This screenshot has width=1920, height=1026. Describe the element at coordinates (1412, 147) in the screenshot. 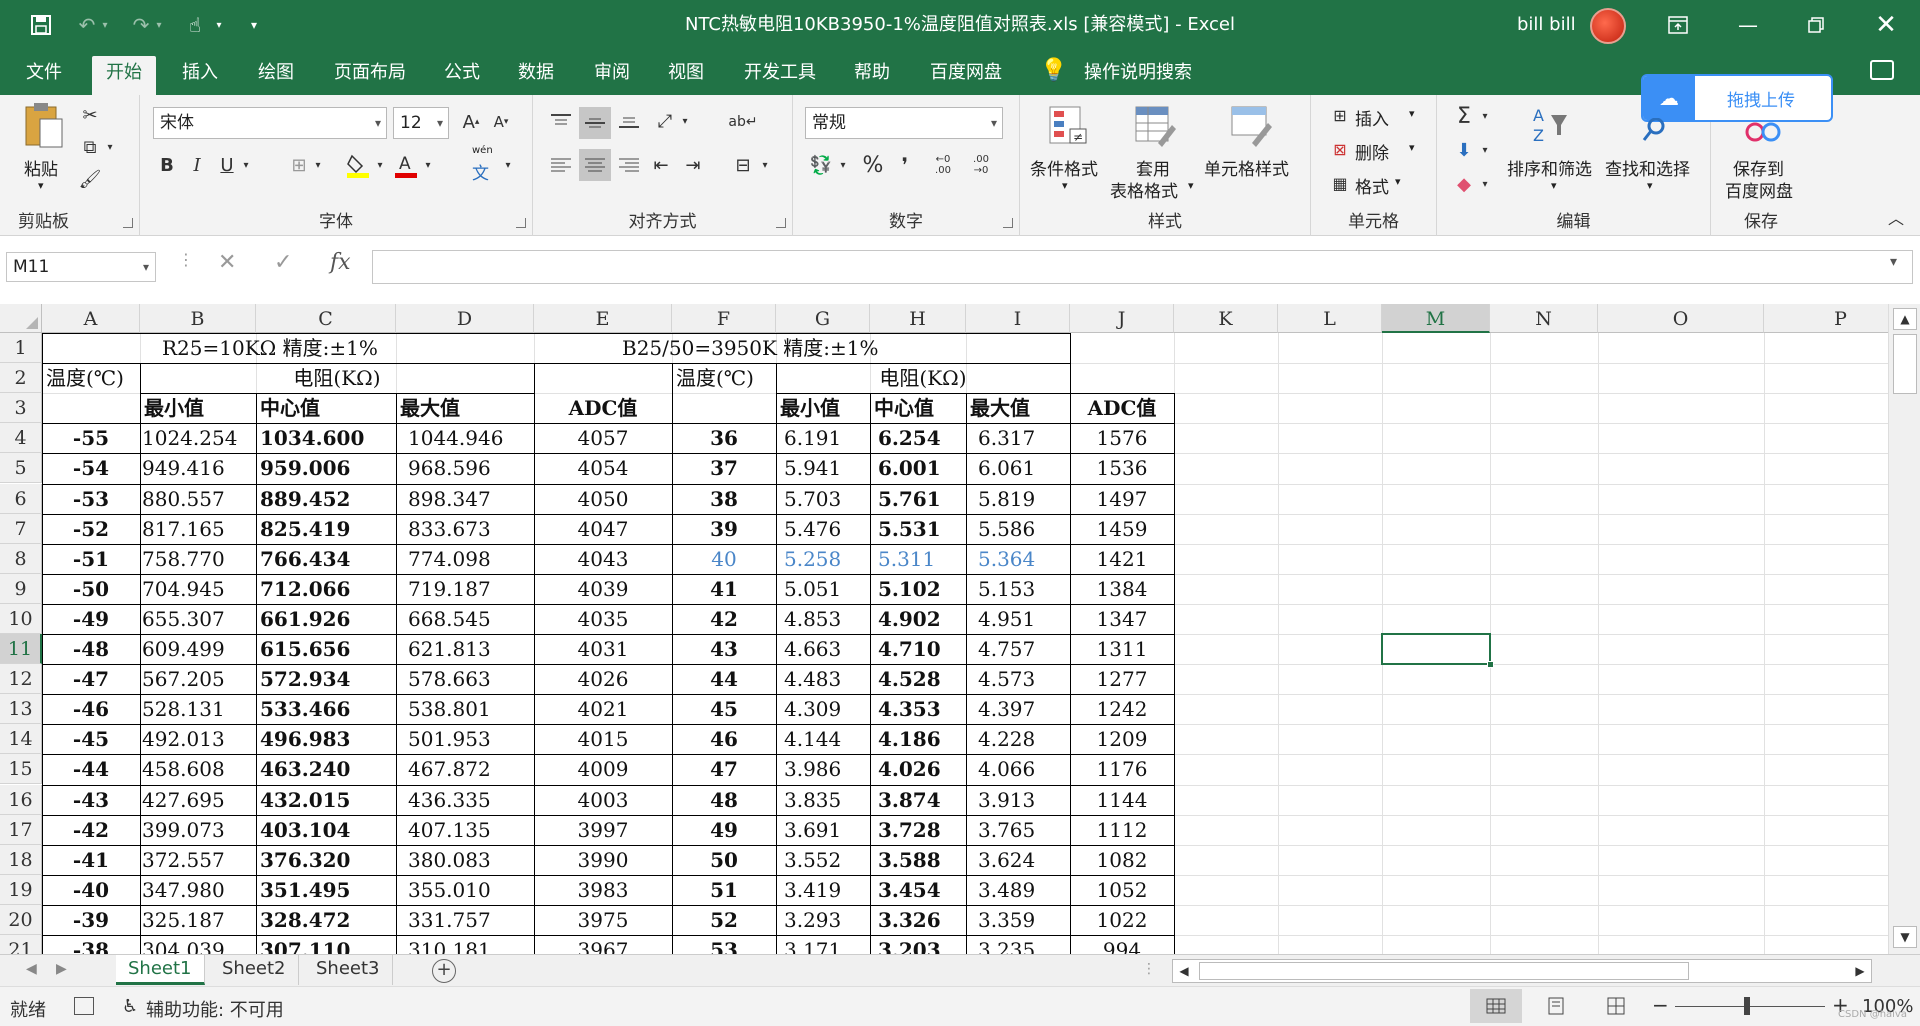

I see `delete-cells-dropdown-icon: ▾` at that location.